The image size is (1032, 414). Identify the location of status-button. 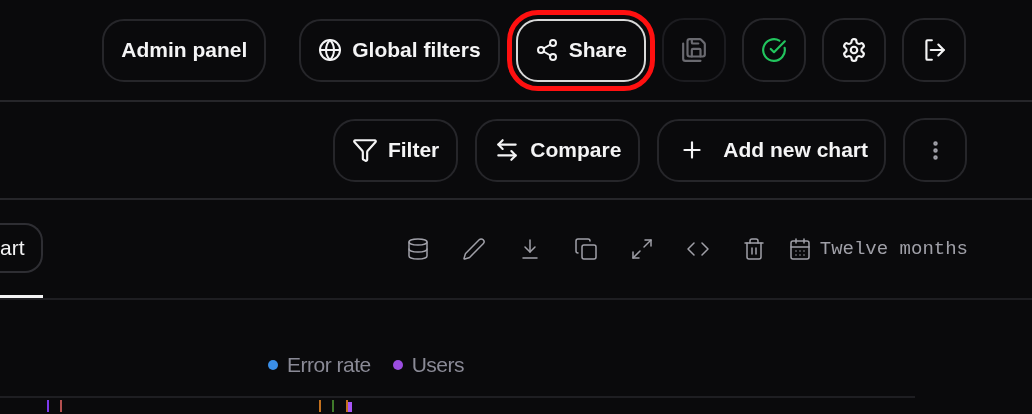
(774, 50).